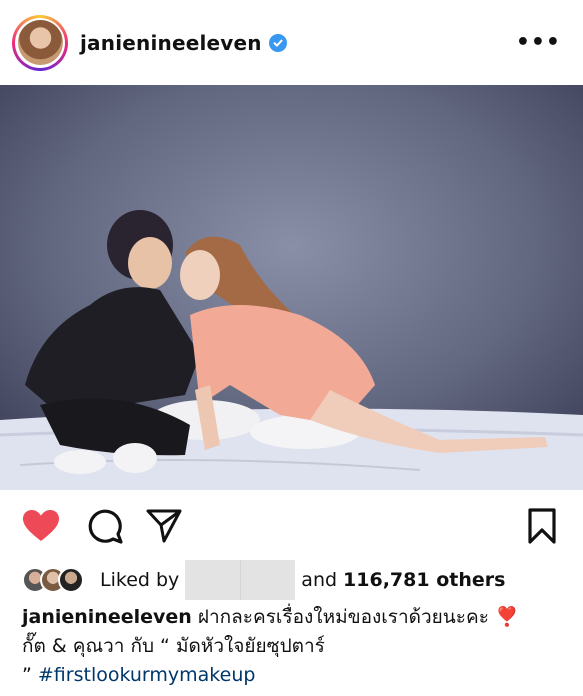 The width and height of the screenshot is (583, 696). I want to click on hashtag-link: #firstlookurmymakeup, so click(147, 675).